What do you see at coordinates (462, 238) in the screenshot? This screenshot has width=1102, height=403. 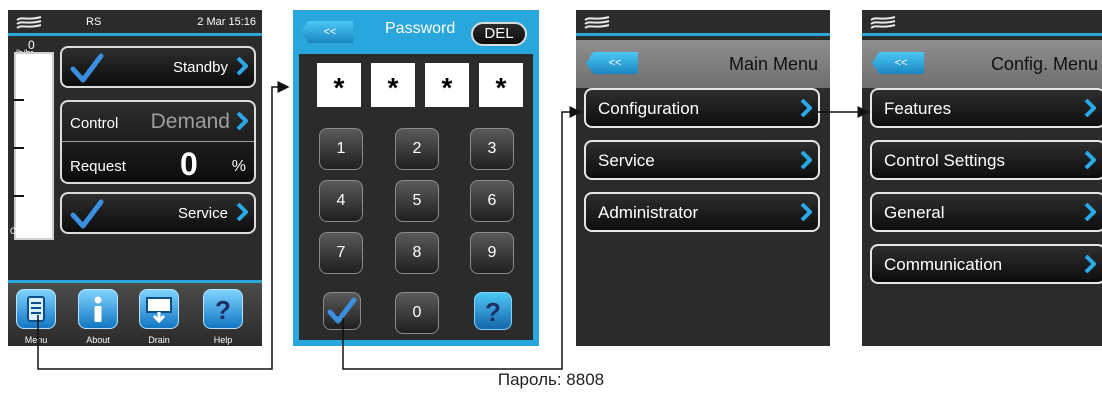 I see `connector-password-to-main-menu` at bounding box center [462, 238].